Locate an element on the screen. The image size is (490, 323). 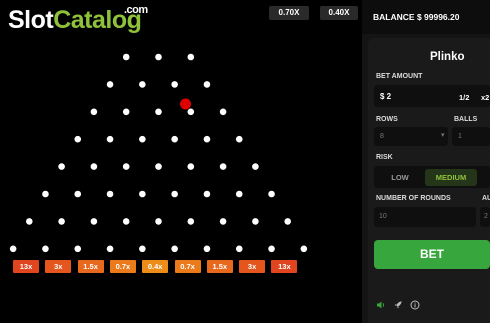
rocket-icon is located at coordinates (398, 305).